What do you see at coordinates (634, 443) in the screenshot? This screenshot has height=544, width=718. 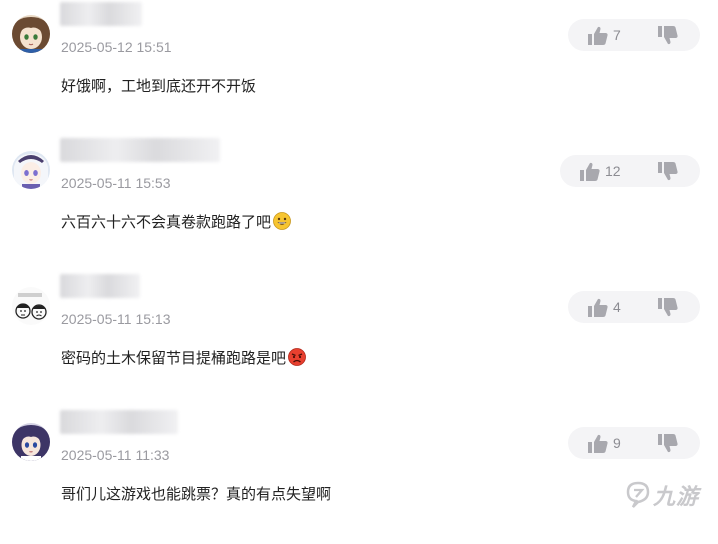 I see `vote-pill: 9` at bounding box center [634, 443].